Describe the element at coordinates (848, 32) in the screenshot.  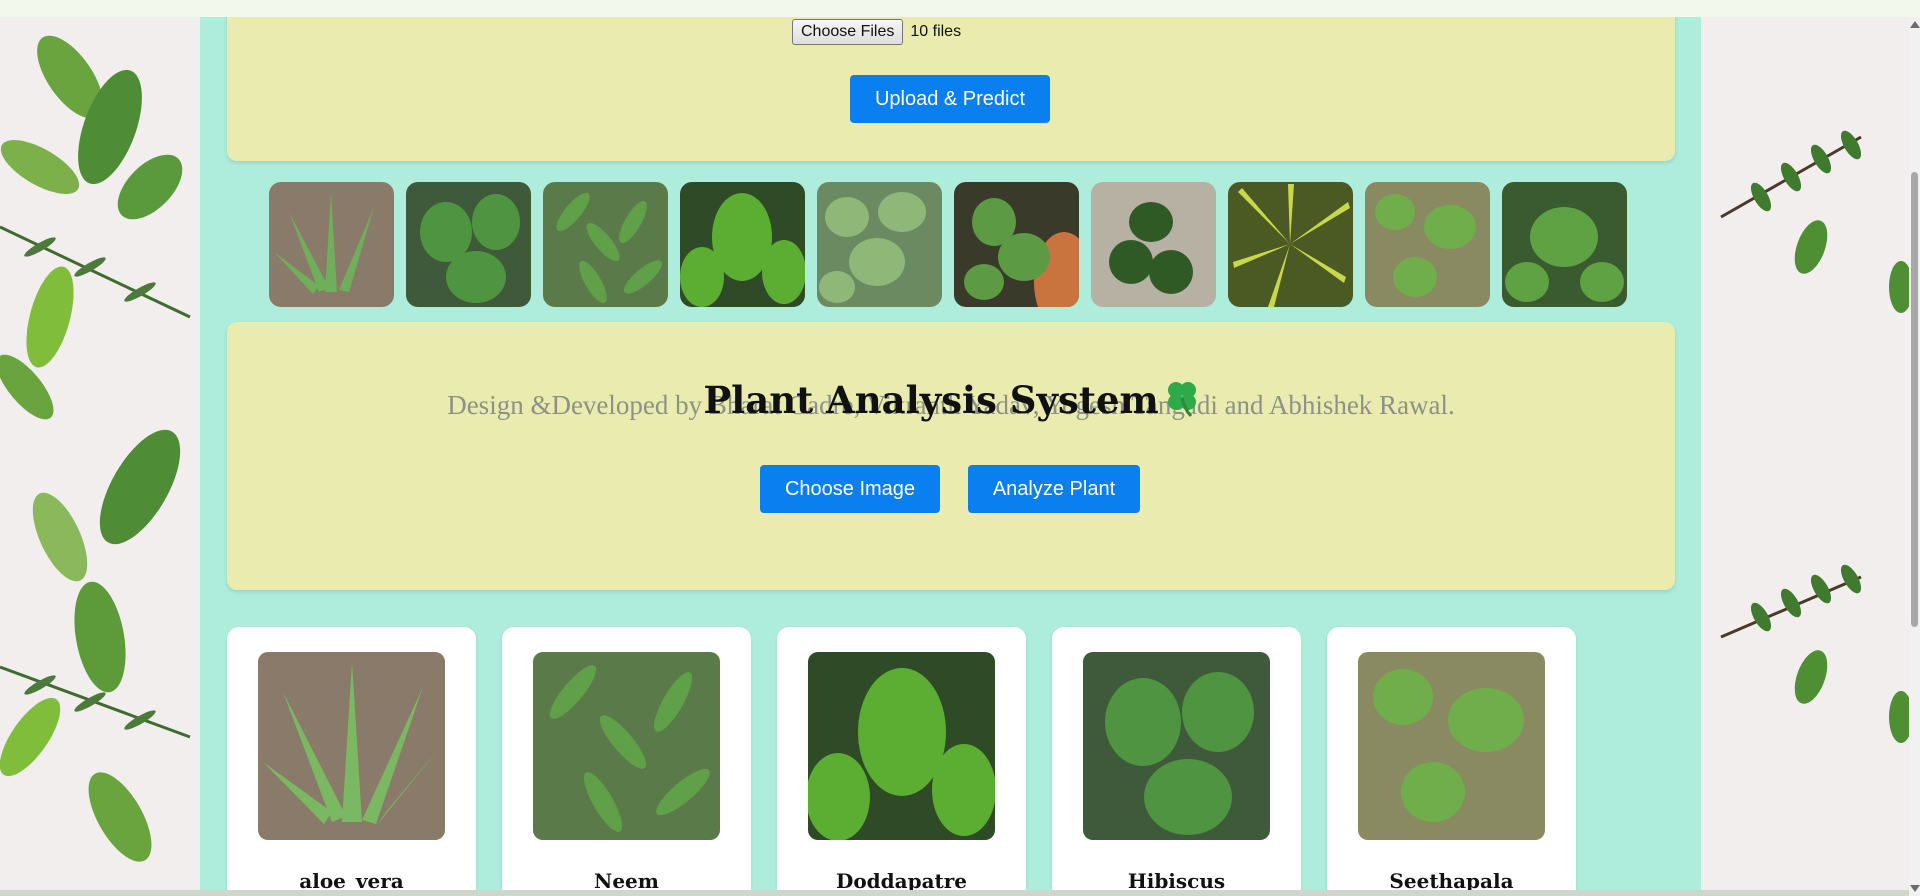
I see `choose-files-button: Choose Files` at that location.